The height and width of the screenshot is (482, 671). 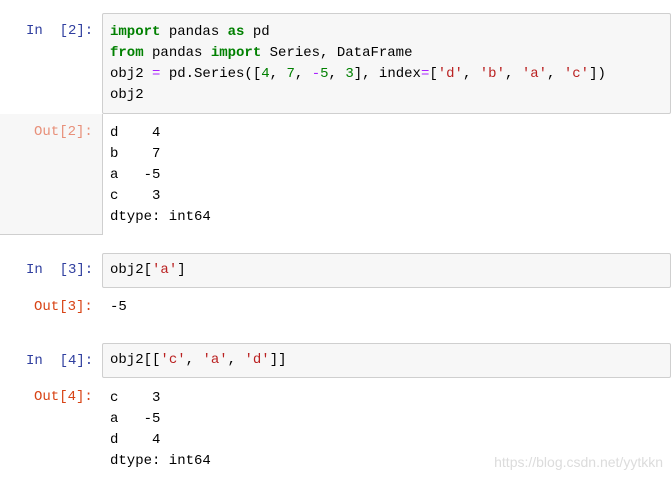 I want to click on code-line: obj2['a'], so click(x=148, y=270).